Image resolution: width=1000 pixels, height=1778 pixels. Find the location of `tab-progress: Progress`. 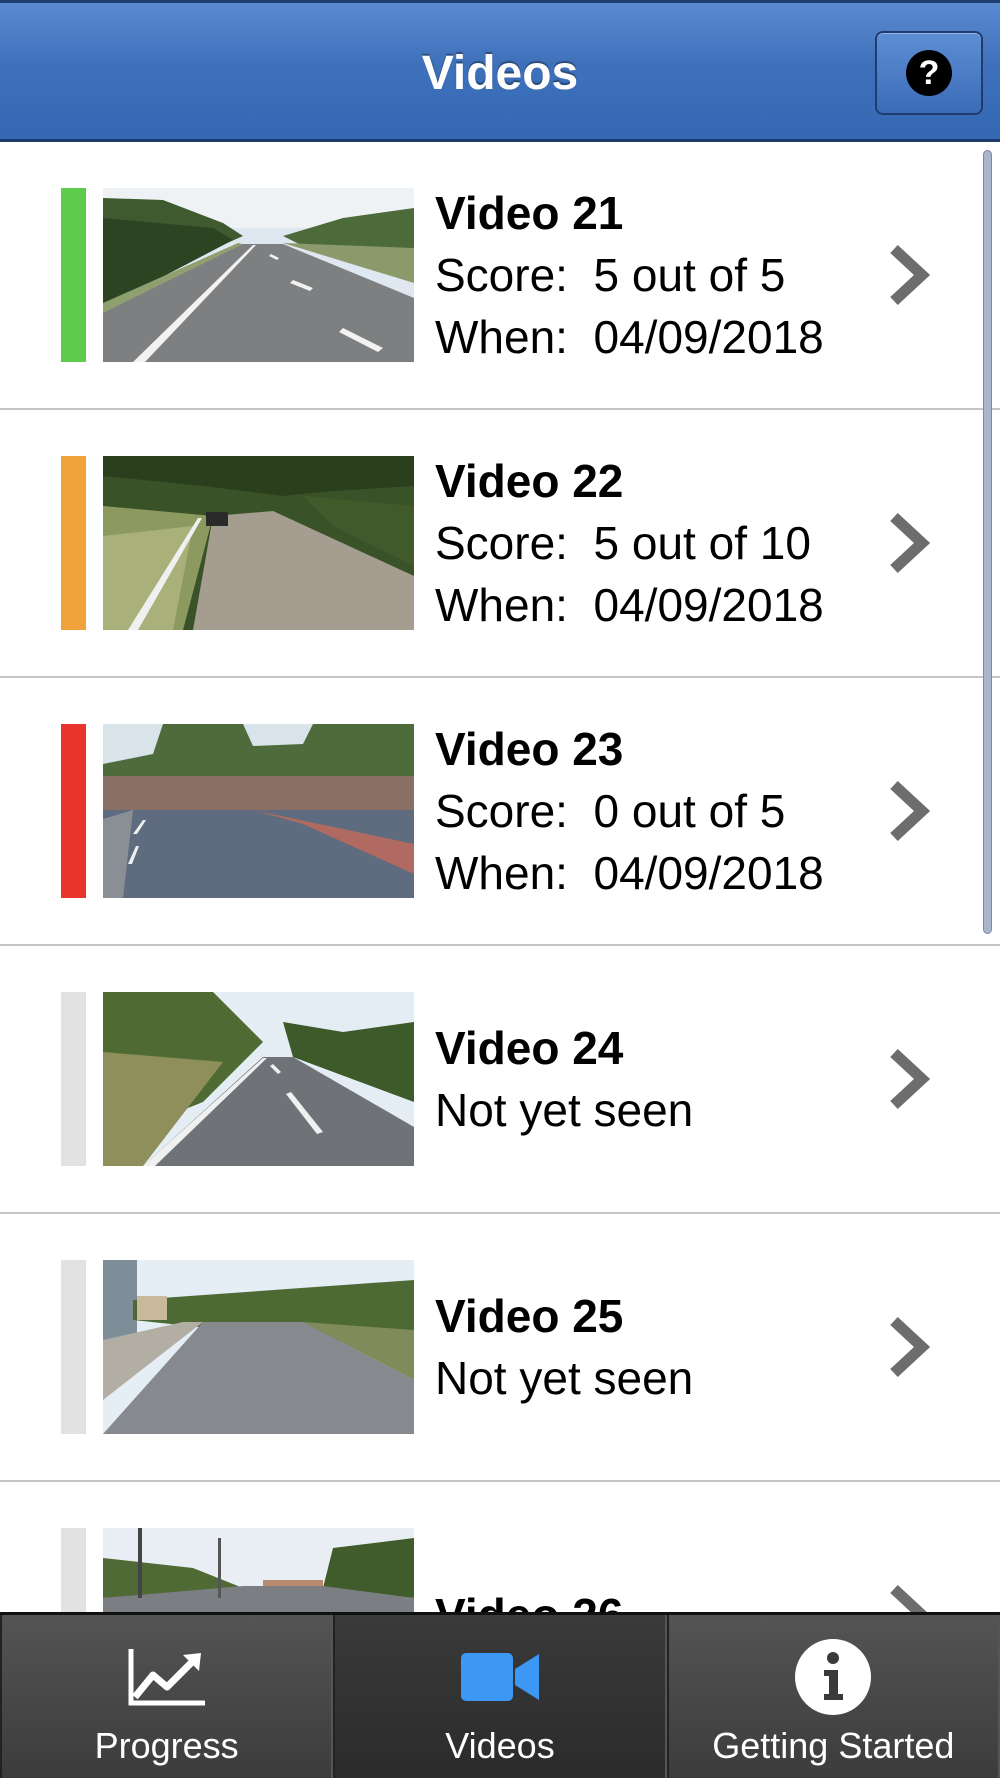

tab-progress: Progress is located at coordinates (167, 1696).